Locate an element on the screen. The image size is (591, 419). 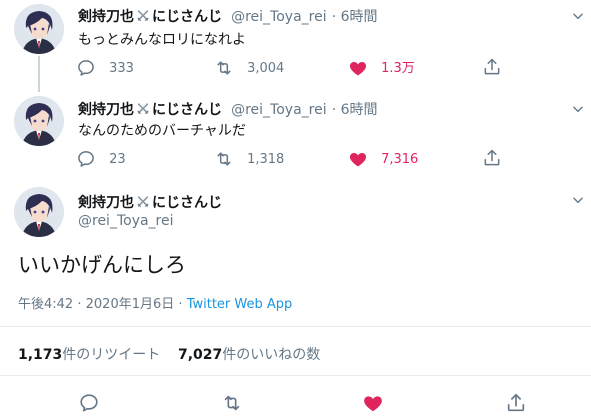
retweet-button: 1,318 is located at coordinates (249, 158).